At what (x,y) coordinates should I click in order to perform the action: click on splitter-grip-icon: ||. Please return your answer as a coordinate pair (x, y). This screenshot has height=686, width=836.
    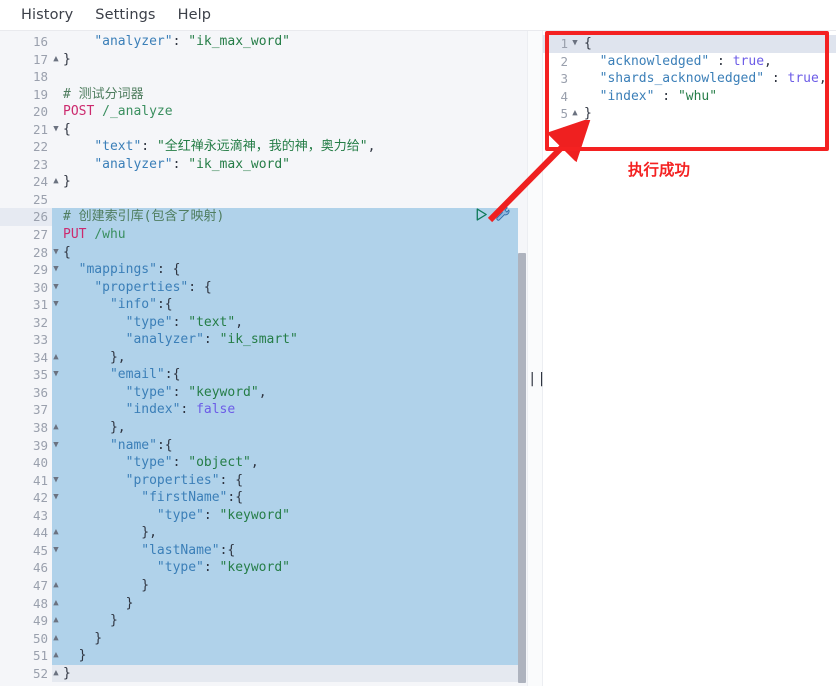
    Looking at the image, I should click on (537, 379).